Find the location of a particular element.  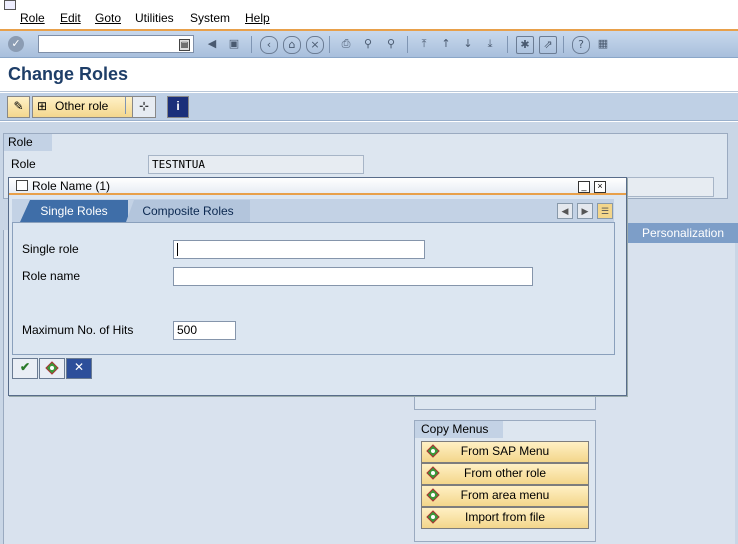

checkmark-icon: ✔ is located at coordinates (25, 367).